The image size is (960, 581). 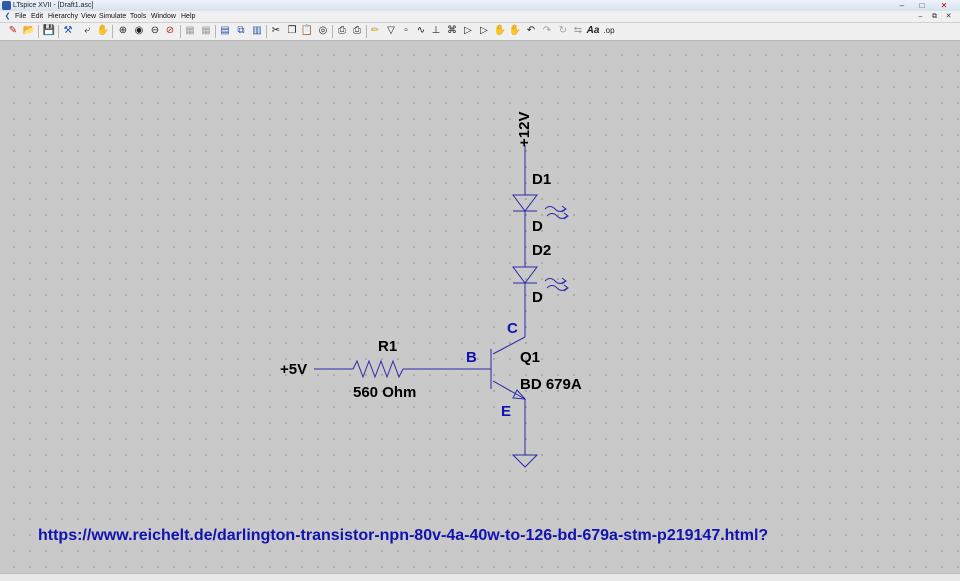 I want to click on title-bar: LTspice XVII - [Draft1.asc] – □ ✕, so click(x=480, y=5).